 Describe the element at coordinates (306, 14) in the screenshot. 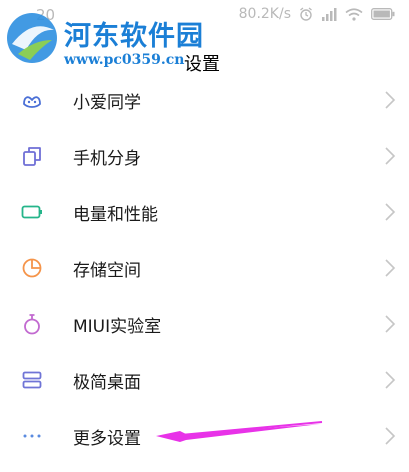

I see `alarm-icon` at that location.